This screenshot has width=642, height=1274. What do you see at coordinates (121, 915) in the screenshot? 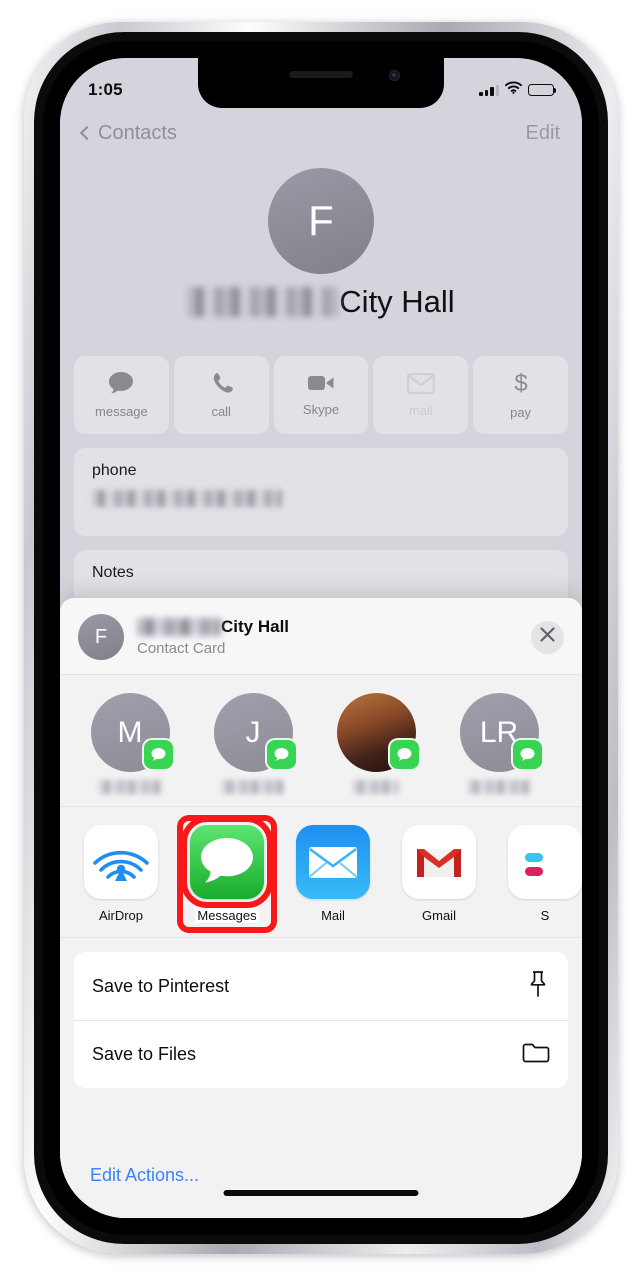
I see `share-app-label: AirDrop` at bounding box center [121, 915].